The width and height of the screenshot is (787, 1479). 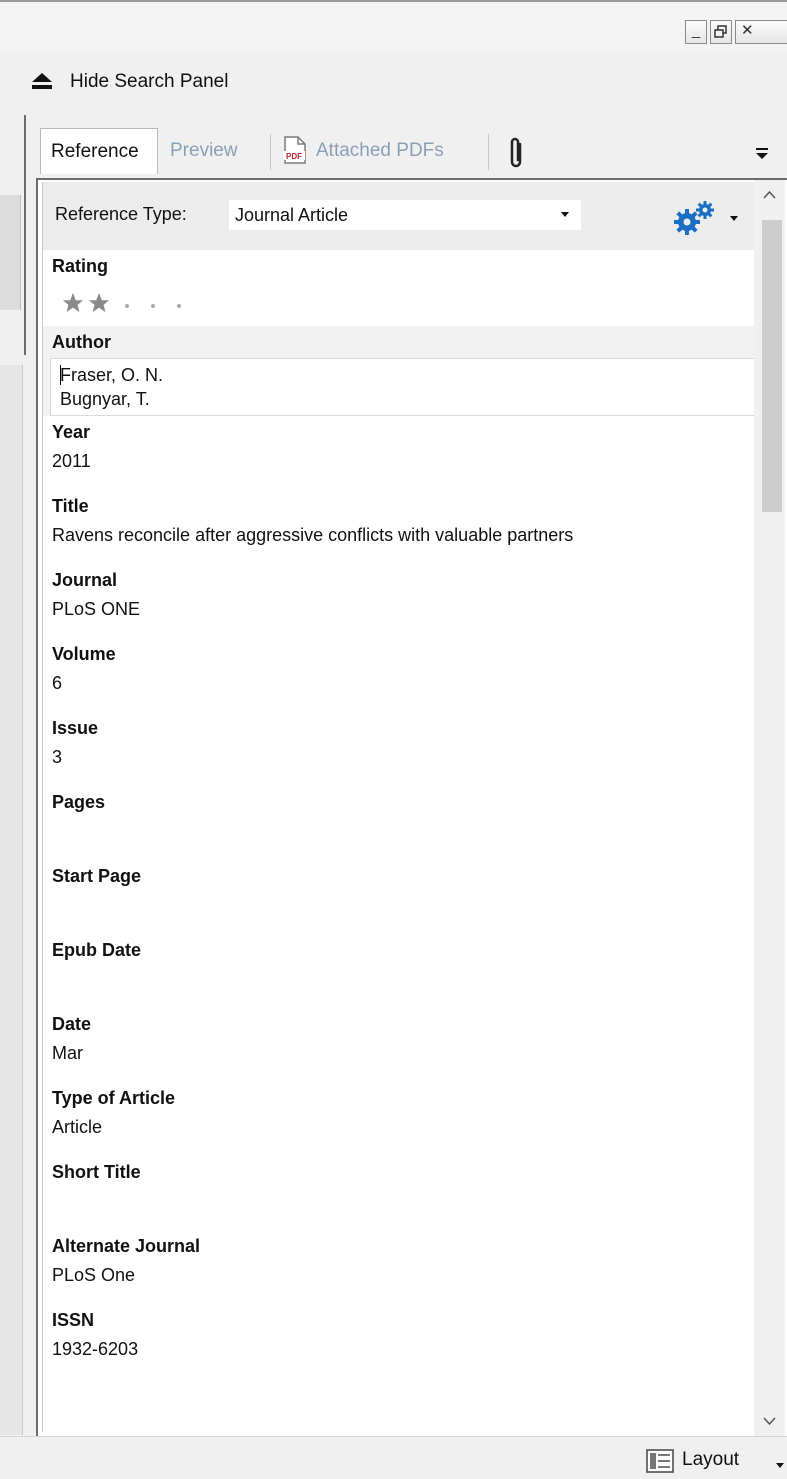 I want to click on double-up-arrow-icon, so click(x=42, y=81).